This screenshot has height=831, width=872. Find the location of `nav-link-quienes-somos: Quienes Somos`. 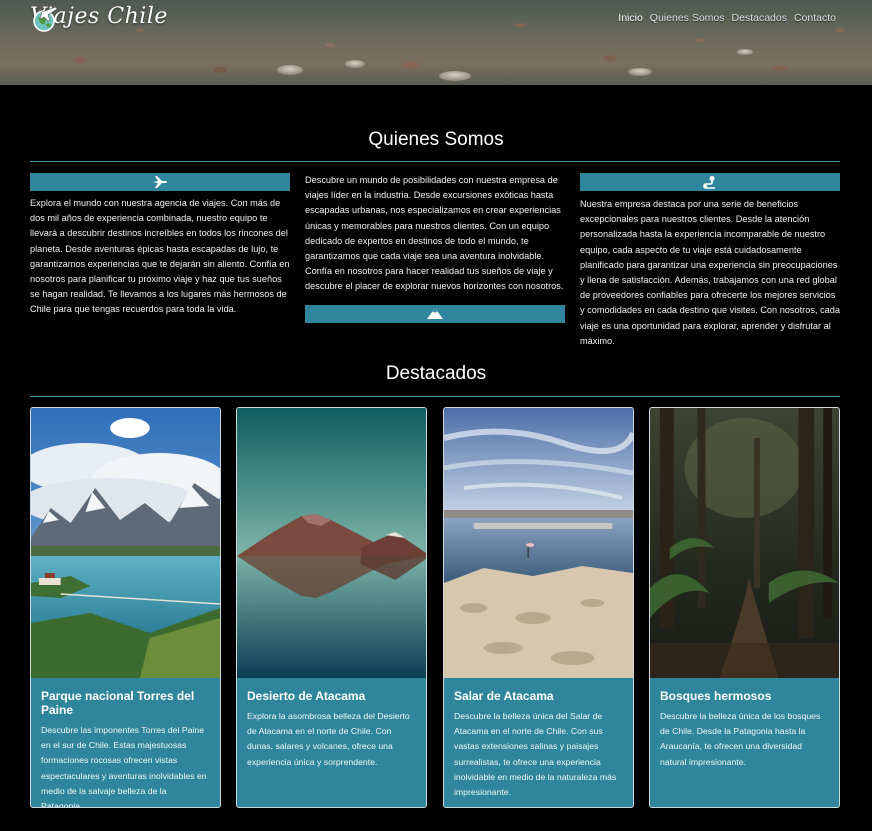

nav-link-quienes-somos: Quienes Somos is located at coordinates (687, 18).